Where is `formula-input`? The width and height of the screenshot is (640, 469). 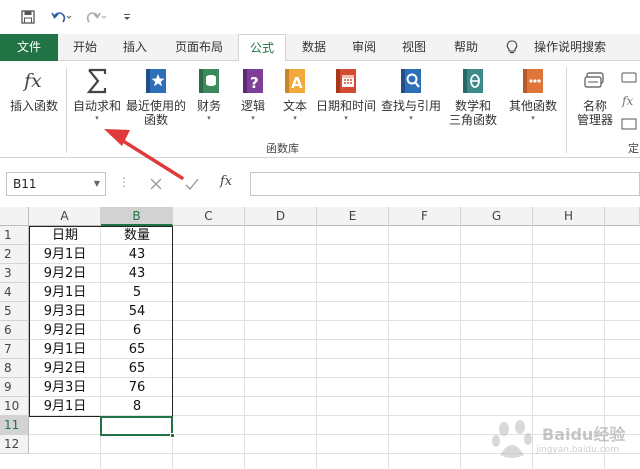 formula-input is located at coordinates (445, 184).